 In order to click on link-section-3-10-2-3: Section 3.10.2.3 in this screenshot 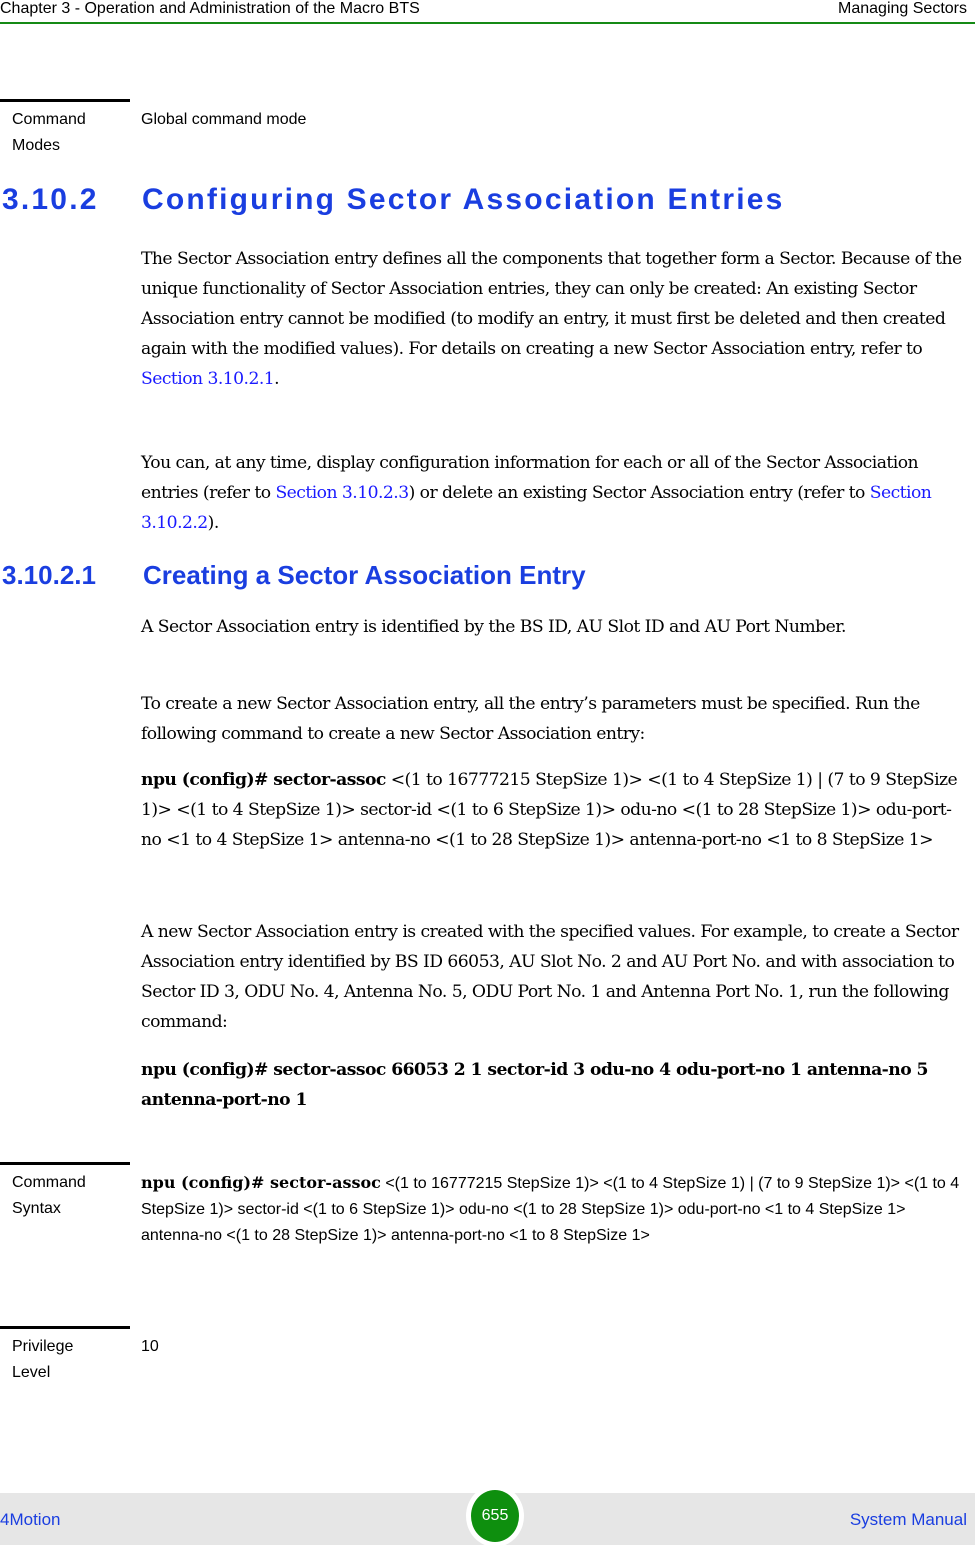, I will do `click(342, 493)`.